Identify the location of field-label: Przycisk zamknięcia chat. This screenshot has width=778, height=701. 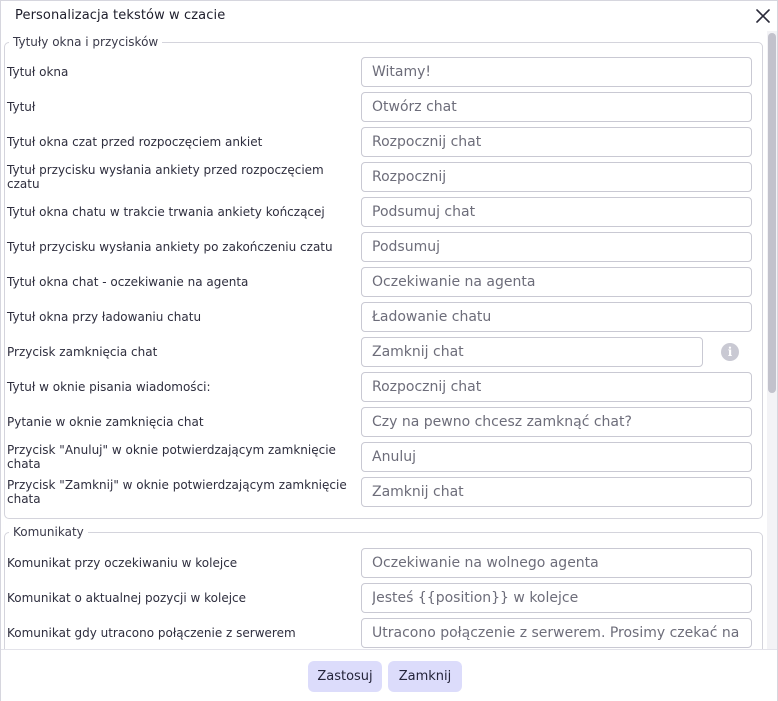
(82, 352).